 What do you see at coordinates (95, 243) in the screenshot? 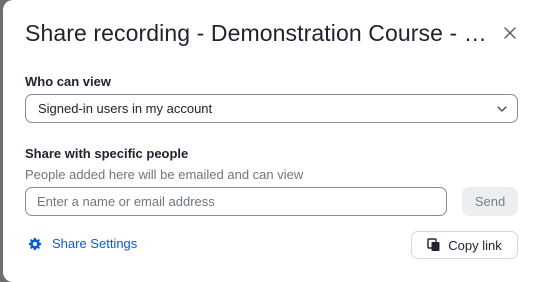
I see `share-settings-label: Share Settings` at bounding box center [95, 243].